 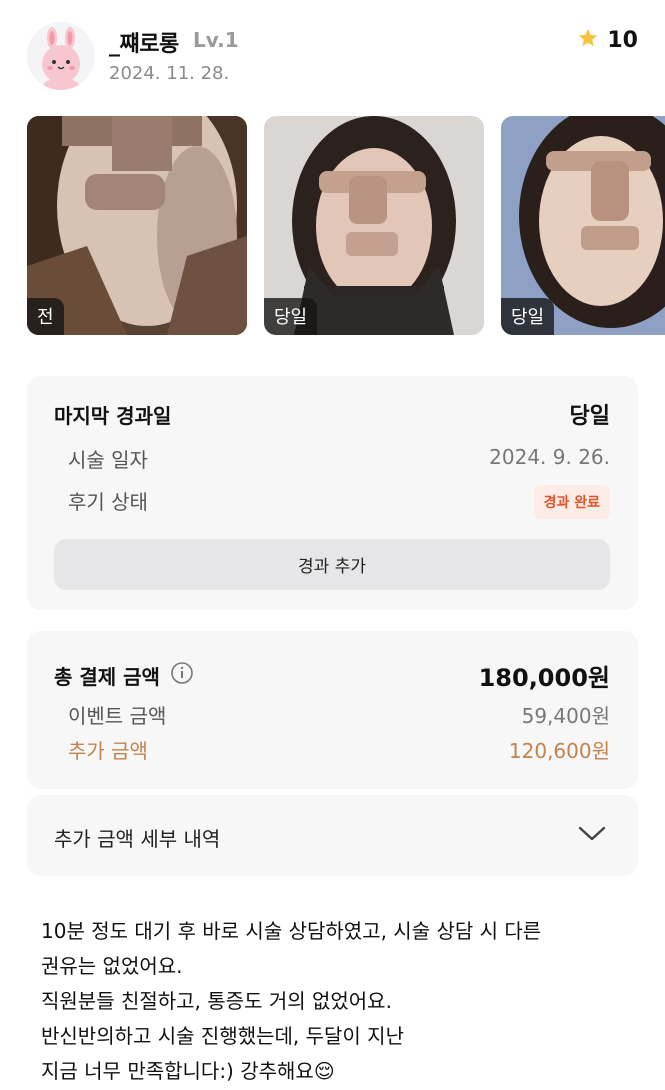 What do you see at coordinates (588, 40) in the screenshot?
I see `star-icon` at bounding box center [588, 40].